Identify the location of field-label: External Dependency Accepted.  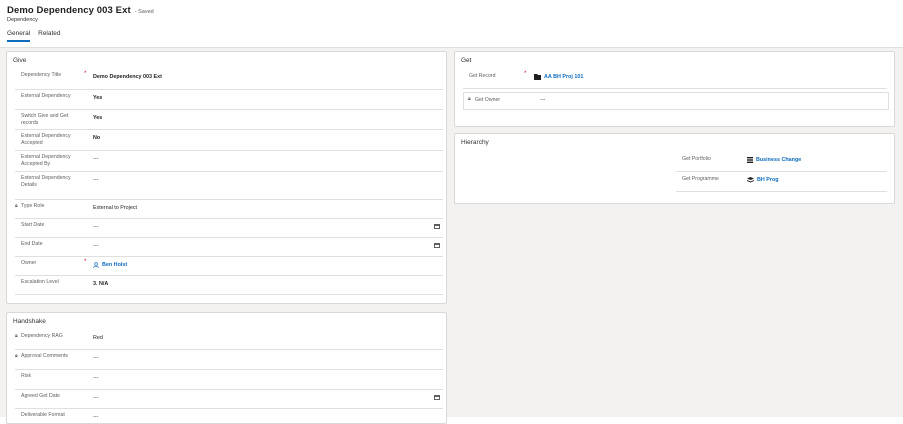
(46, 139).